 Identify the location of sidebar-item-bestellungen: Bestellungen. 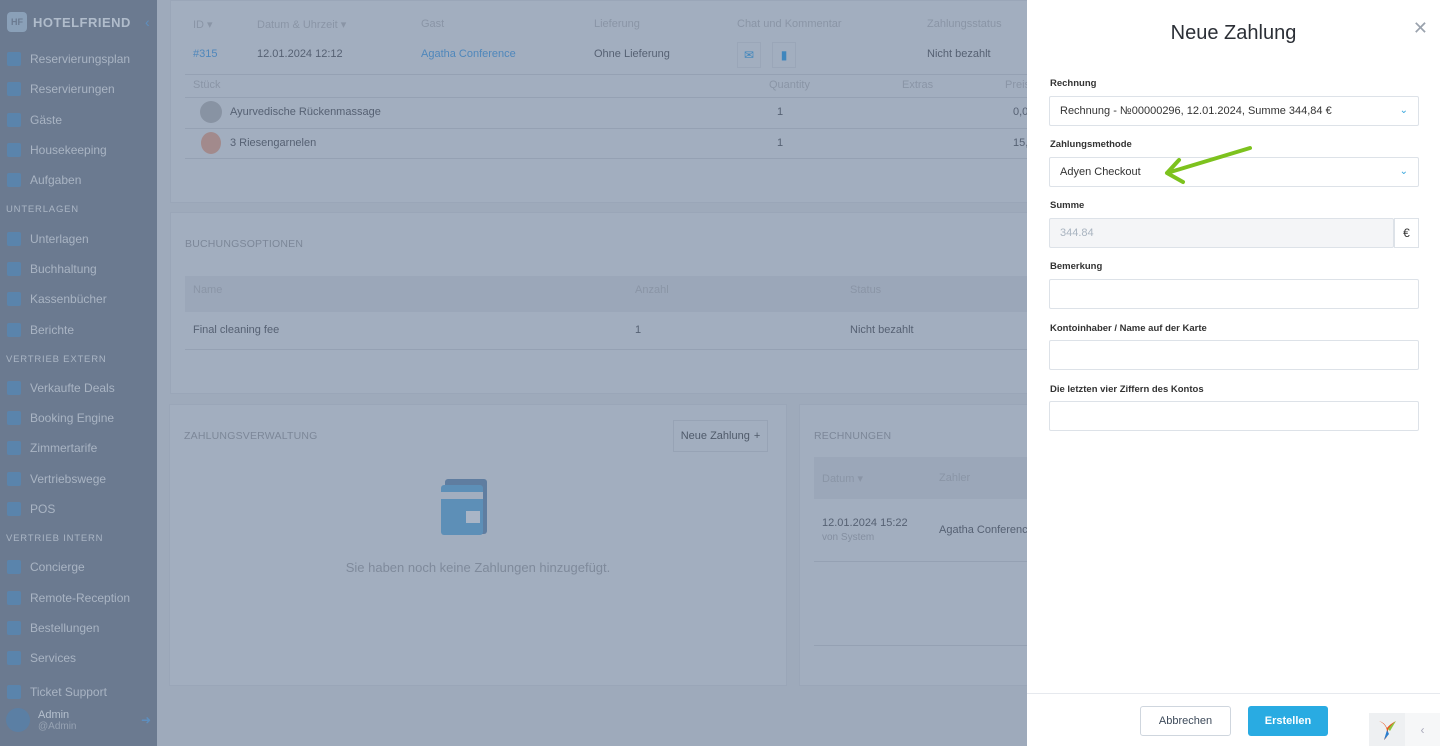
(78, 628).